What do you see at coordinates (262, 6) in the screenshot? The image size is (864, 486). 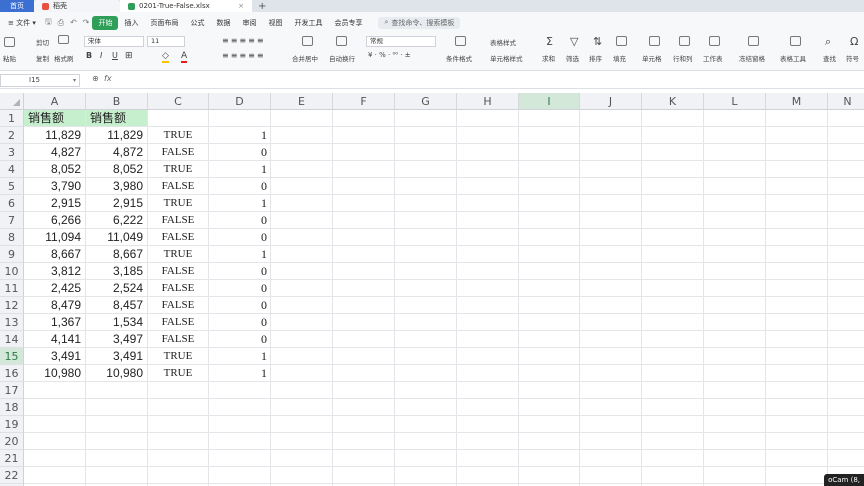 I see `new-tab-button: +` at bounding box center [262, 6].